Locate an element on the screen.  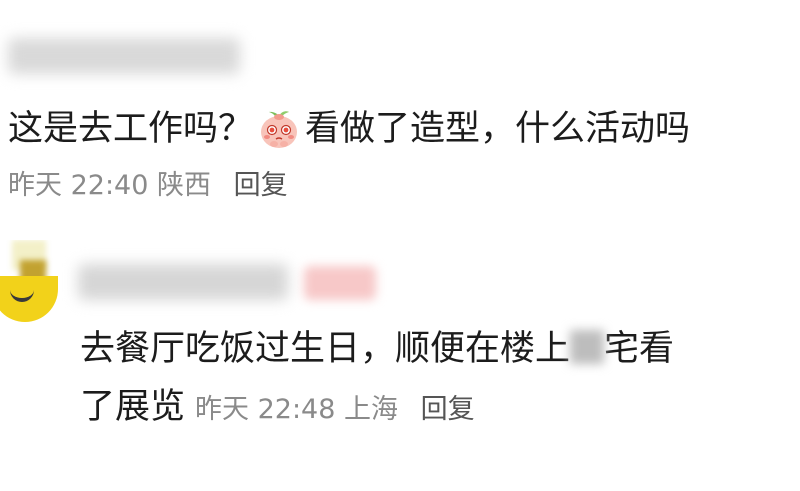
comment-meta-1: 昨天 22:40 陕西 回复 is located at coordinates (148, 185).